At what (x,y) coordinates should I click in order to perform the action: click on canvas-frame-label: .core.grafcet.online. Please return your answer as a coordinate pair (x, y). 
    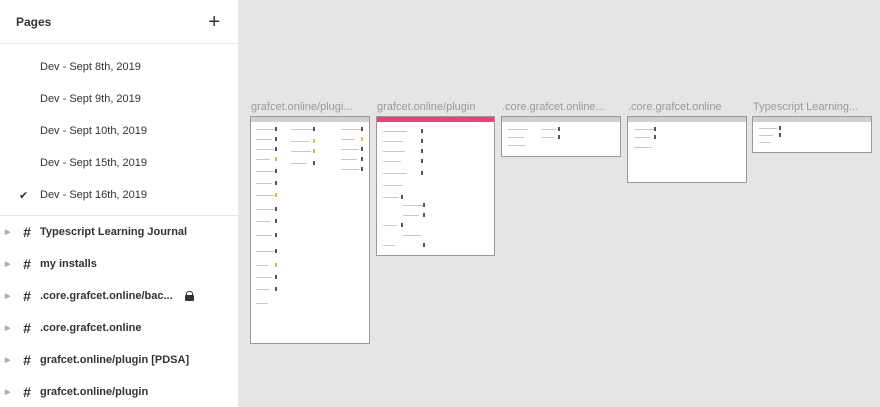
    Looking at the image, I should click on (684, 107).